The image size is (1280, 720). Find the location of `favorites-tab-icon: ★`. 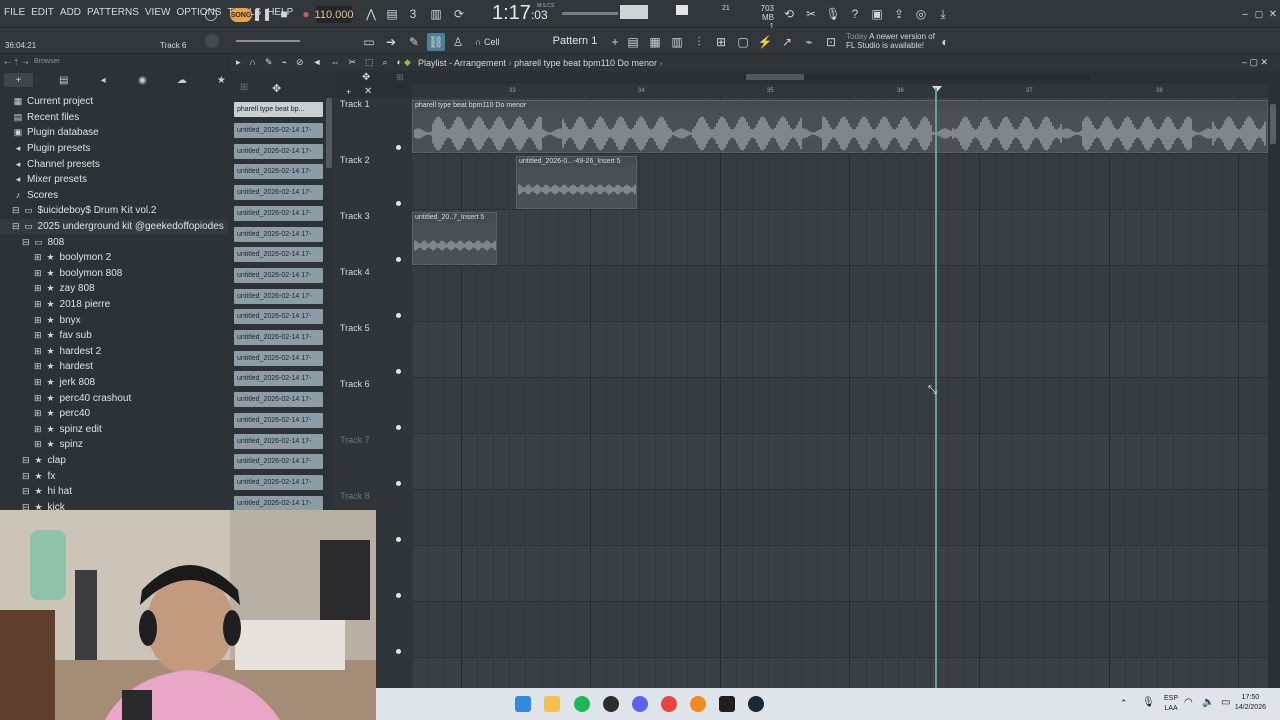

favorites-tab-icon: ★ is located at coordinates (221, 80).